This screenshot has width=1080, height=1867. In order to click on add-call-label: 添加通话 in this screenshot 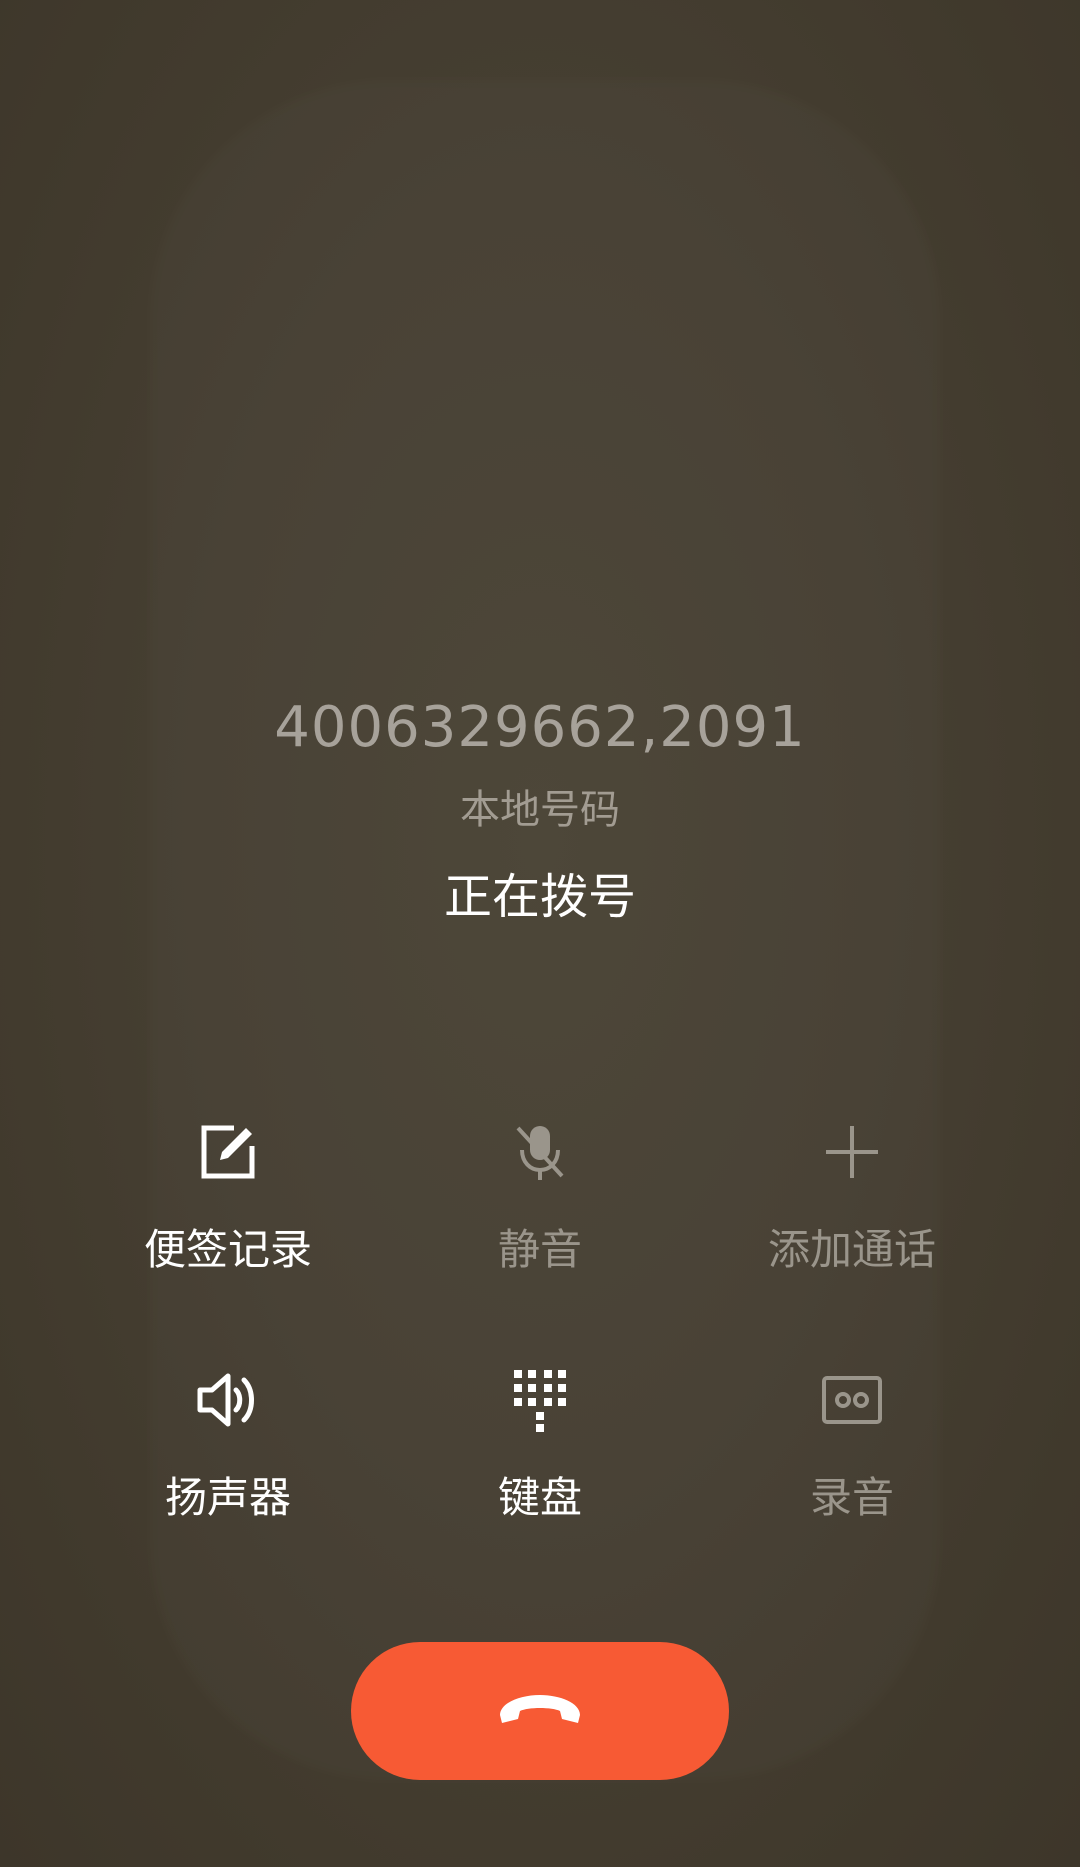, I will do `click(851, 1249)`.